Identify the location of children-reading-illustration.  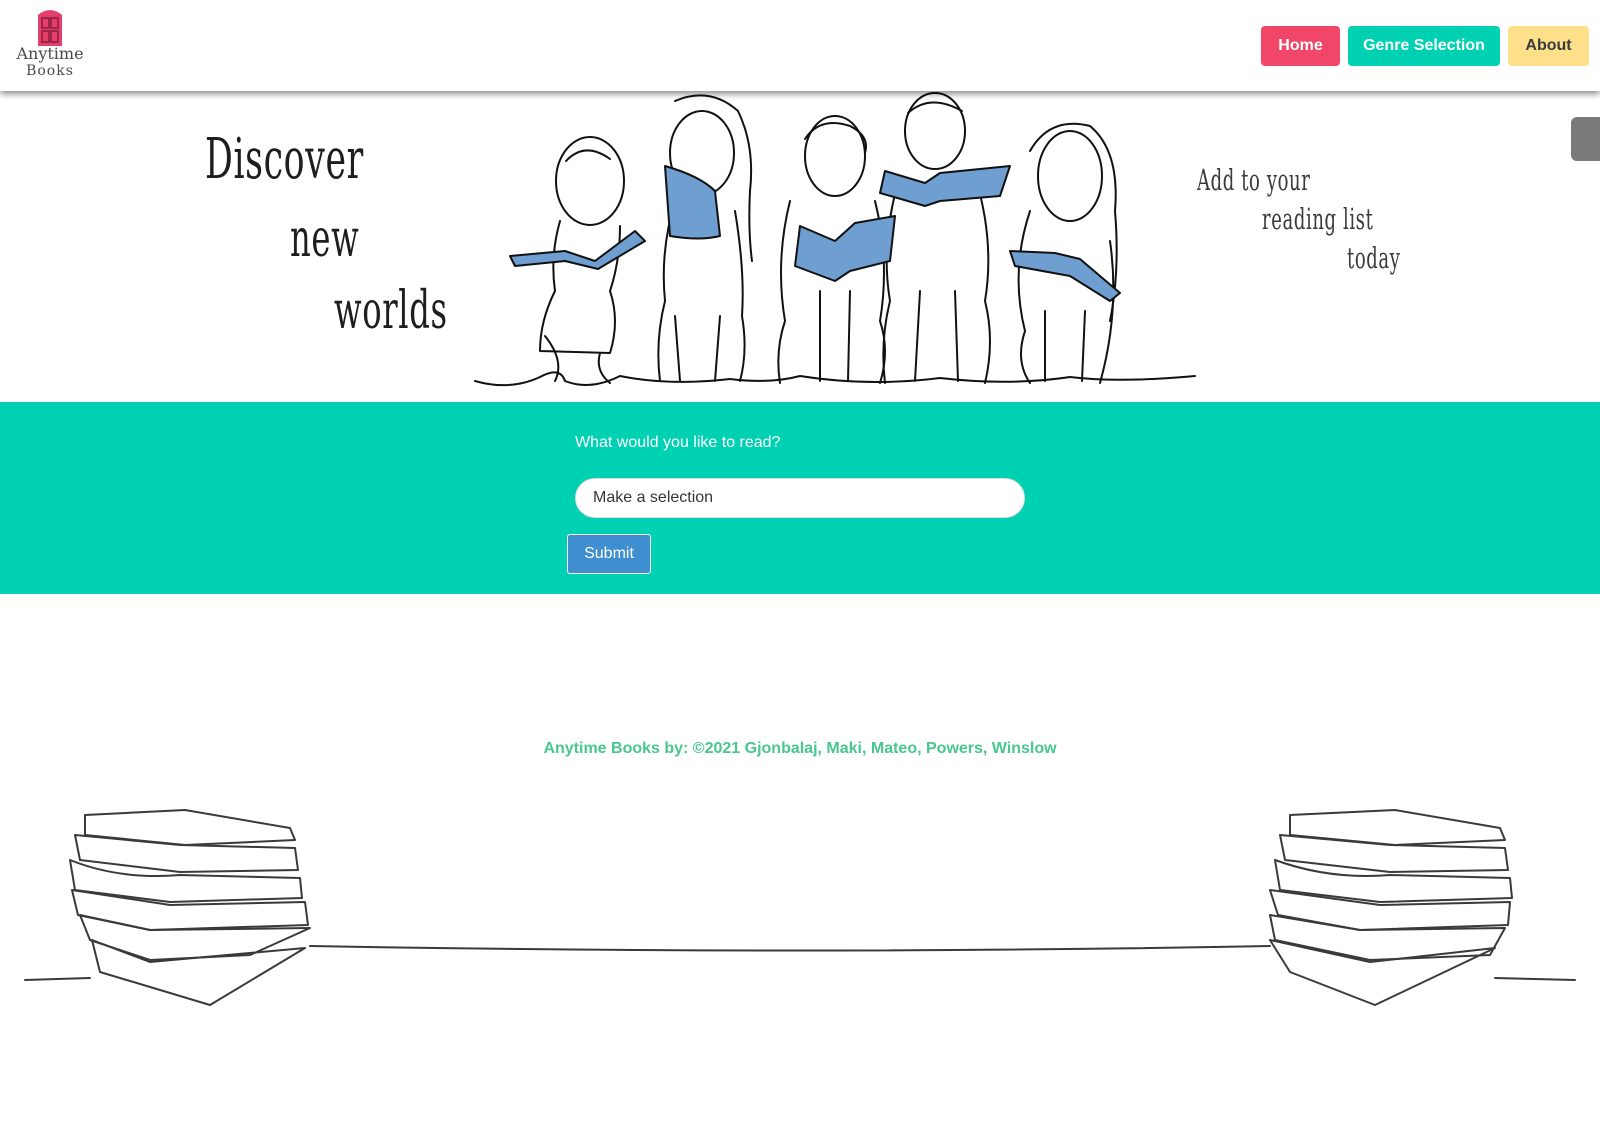
(835, 239).